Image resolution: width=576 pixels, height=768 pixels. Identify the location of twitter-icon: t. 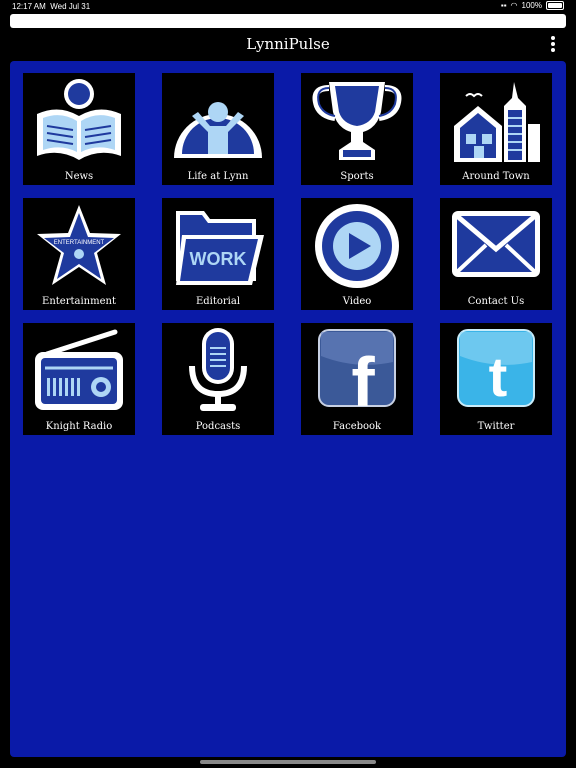
(496, 368).